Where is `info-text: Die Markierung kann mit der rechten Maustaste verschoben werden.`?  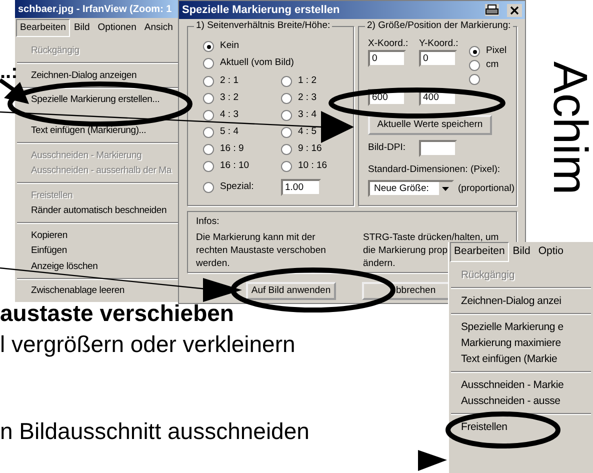
info-text: Die Markierung kann mit der rechten Maustaste verschoben werden. is located at coordinates (261, 250).